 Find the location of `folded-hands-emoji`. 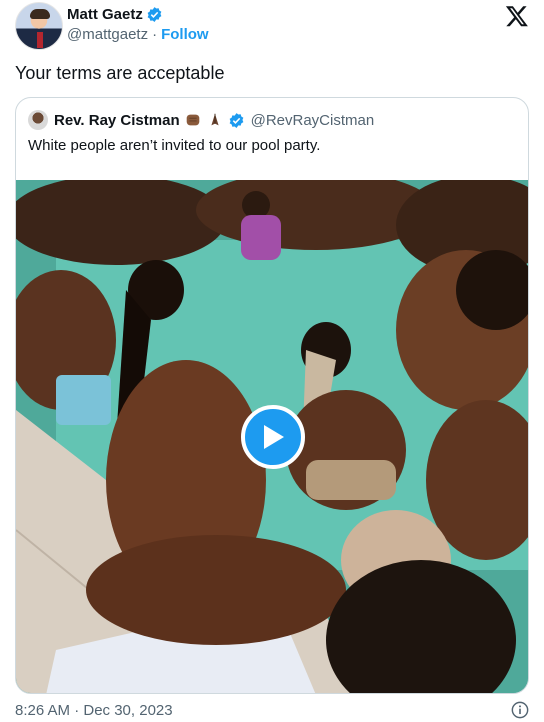

folded-hands-emoji is located at coordinates (215, 119).